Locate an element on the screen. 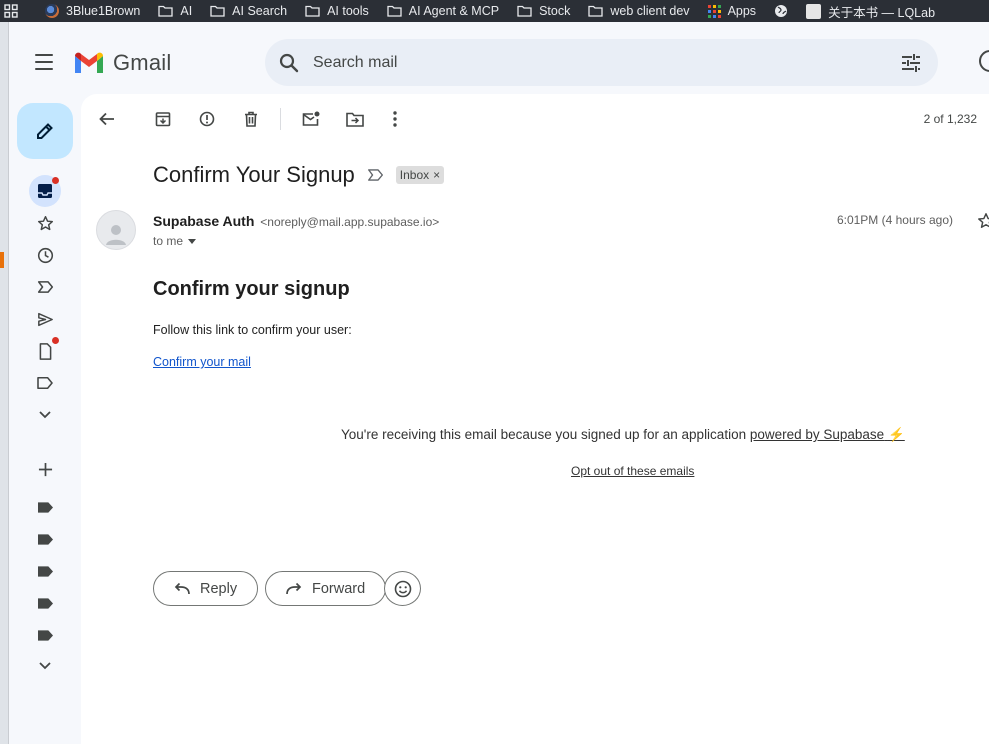 The height and width of the screenshot is (744, 989). compose-button is located at coordinates (45, 131).